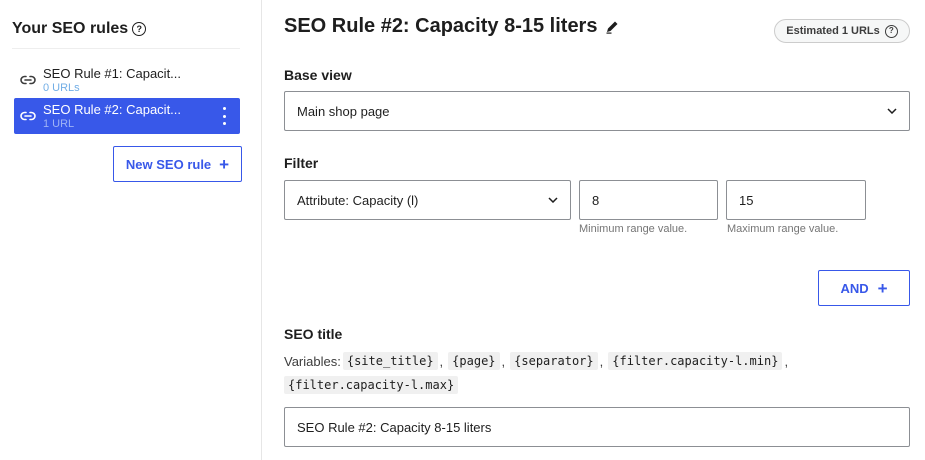  What do you see at coordinates (597, 111) in the screenshot?
I see `base-view-select: Main shop page` at bounding box center [597, 111].